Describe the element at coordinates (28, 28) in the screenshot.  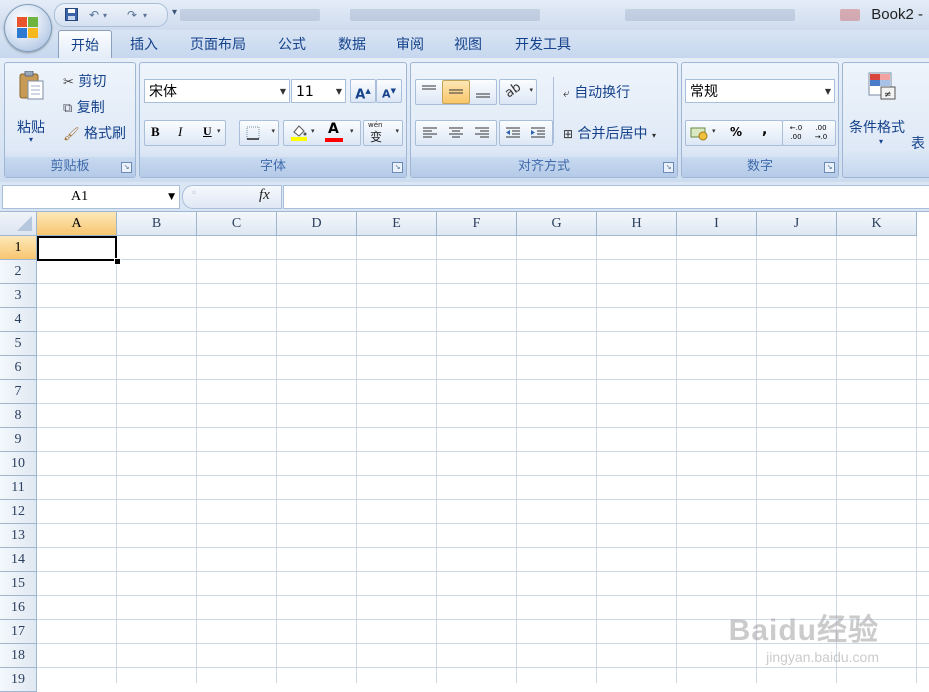
I see `office-button` at that location.